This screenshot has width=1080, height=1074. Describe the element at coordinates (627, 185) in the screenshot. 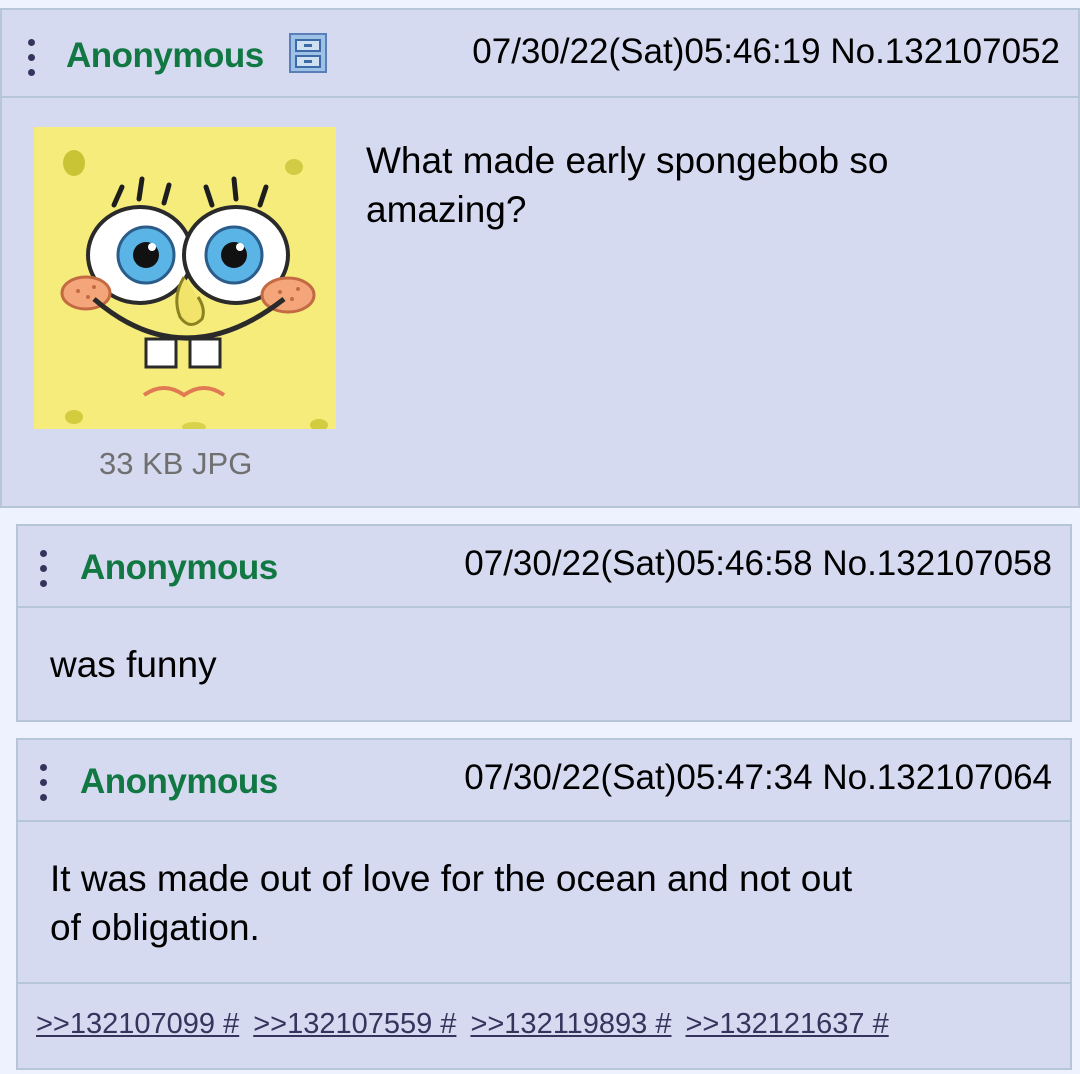

I see `op-comment: What made early spongebob so amazing?` at that location.